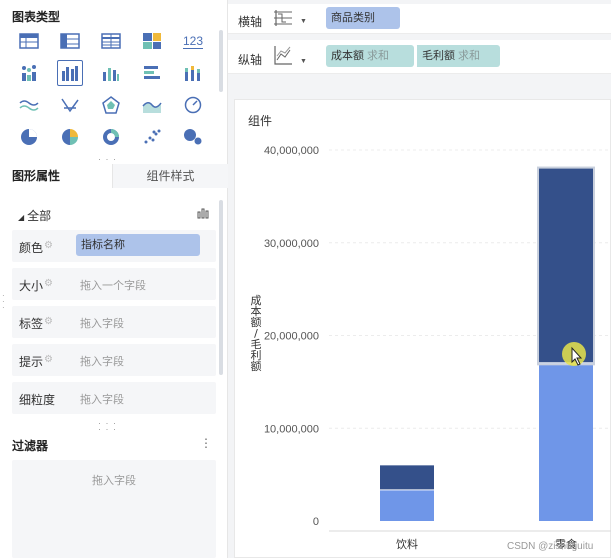 This screenshot has width=611, height=558. I want to click on attr-row-granularity: 细粒度 拖入字段, so click(114, 398).